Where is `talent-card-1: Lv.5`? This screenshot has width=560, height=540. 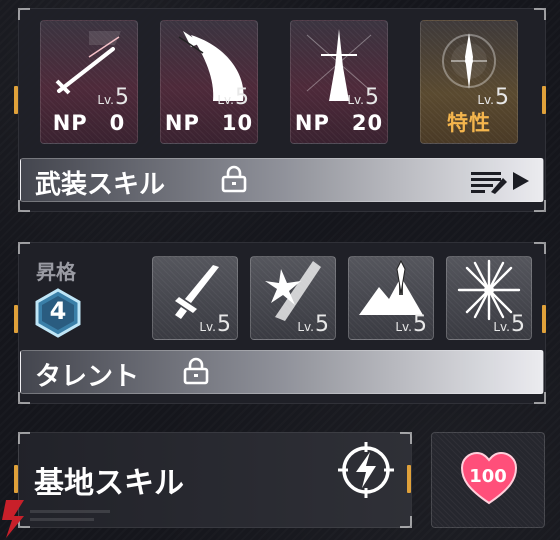 talent-card-1: Lv.5 is located at coordinates (195, 298).